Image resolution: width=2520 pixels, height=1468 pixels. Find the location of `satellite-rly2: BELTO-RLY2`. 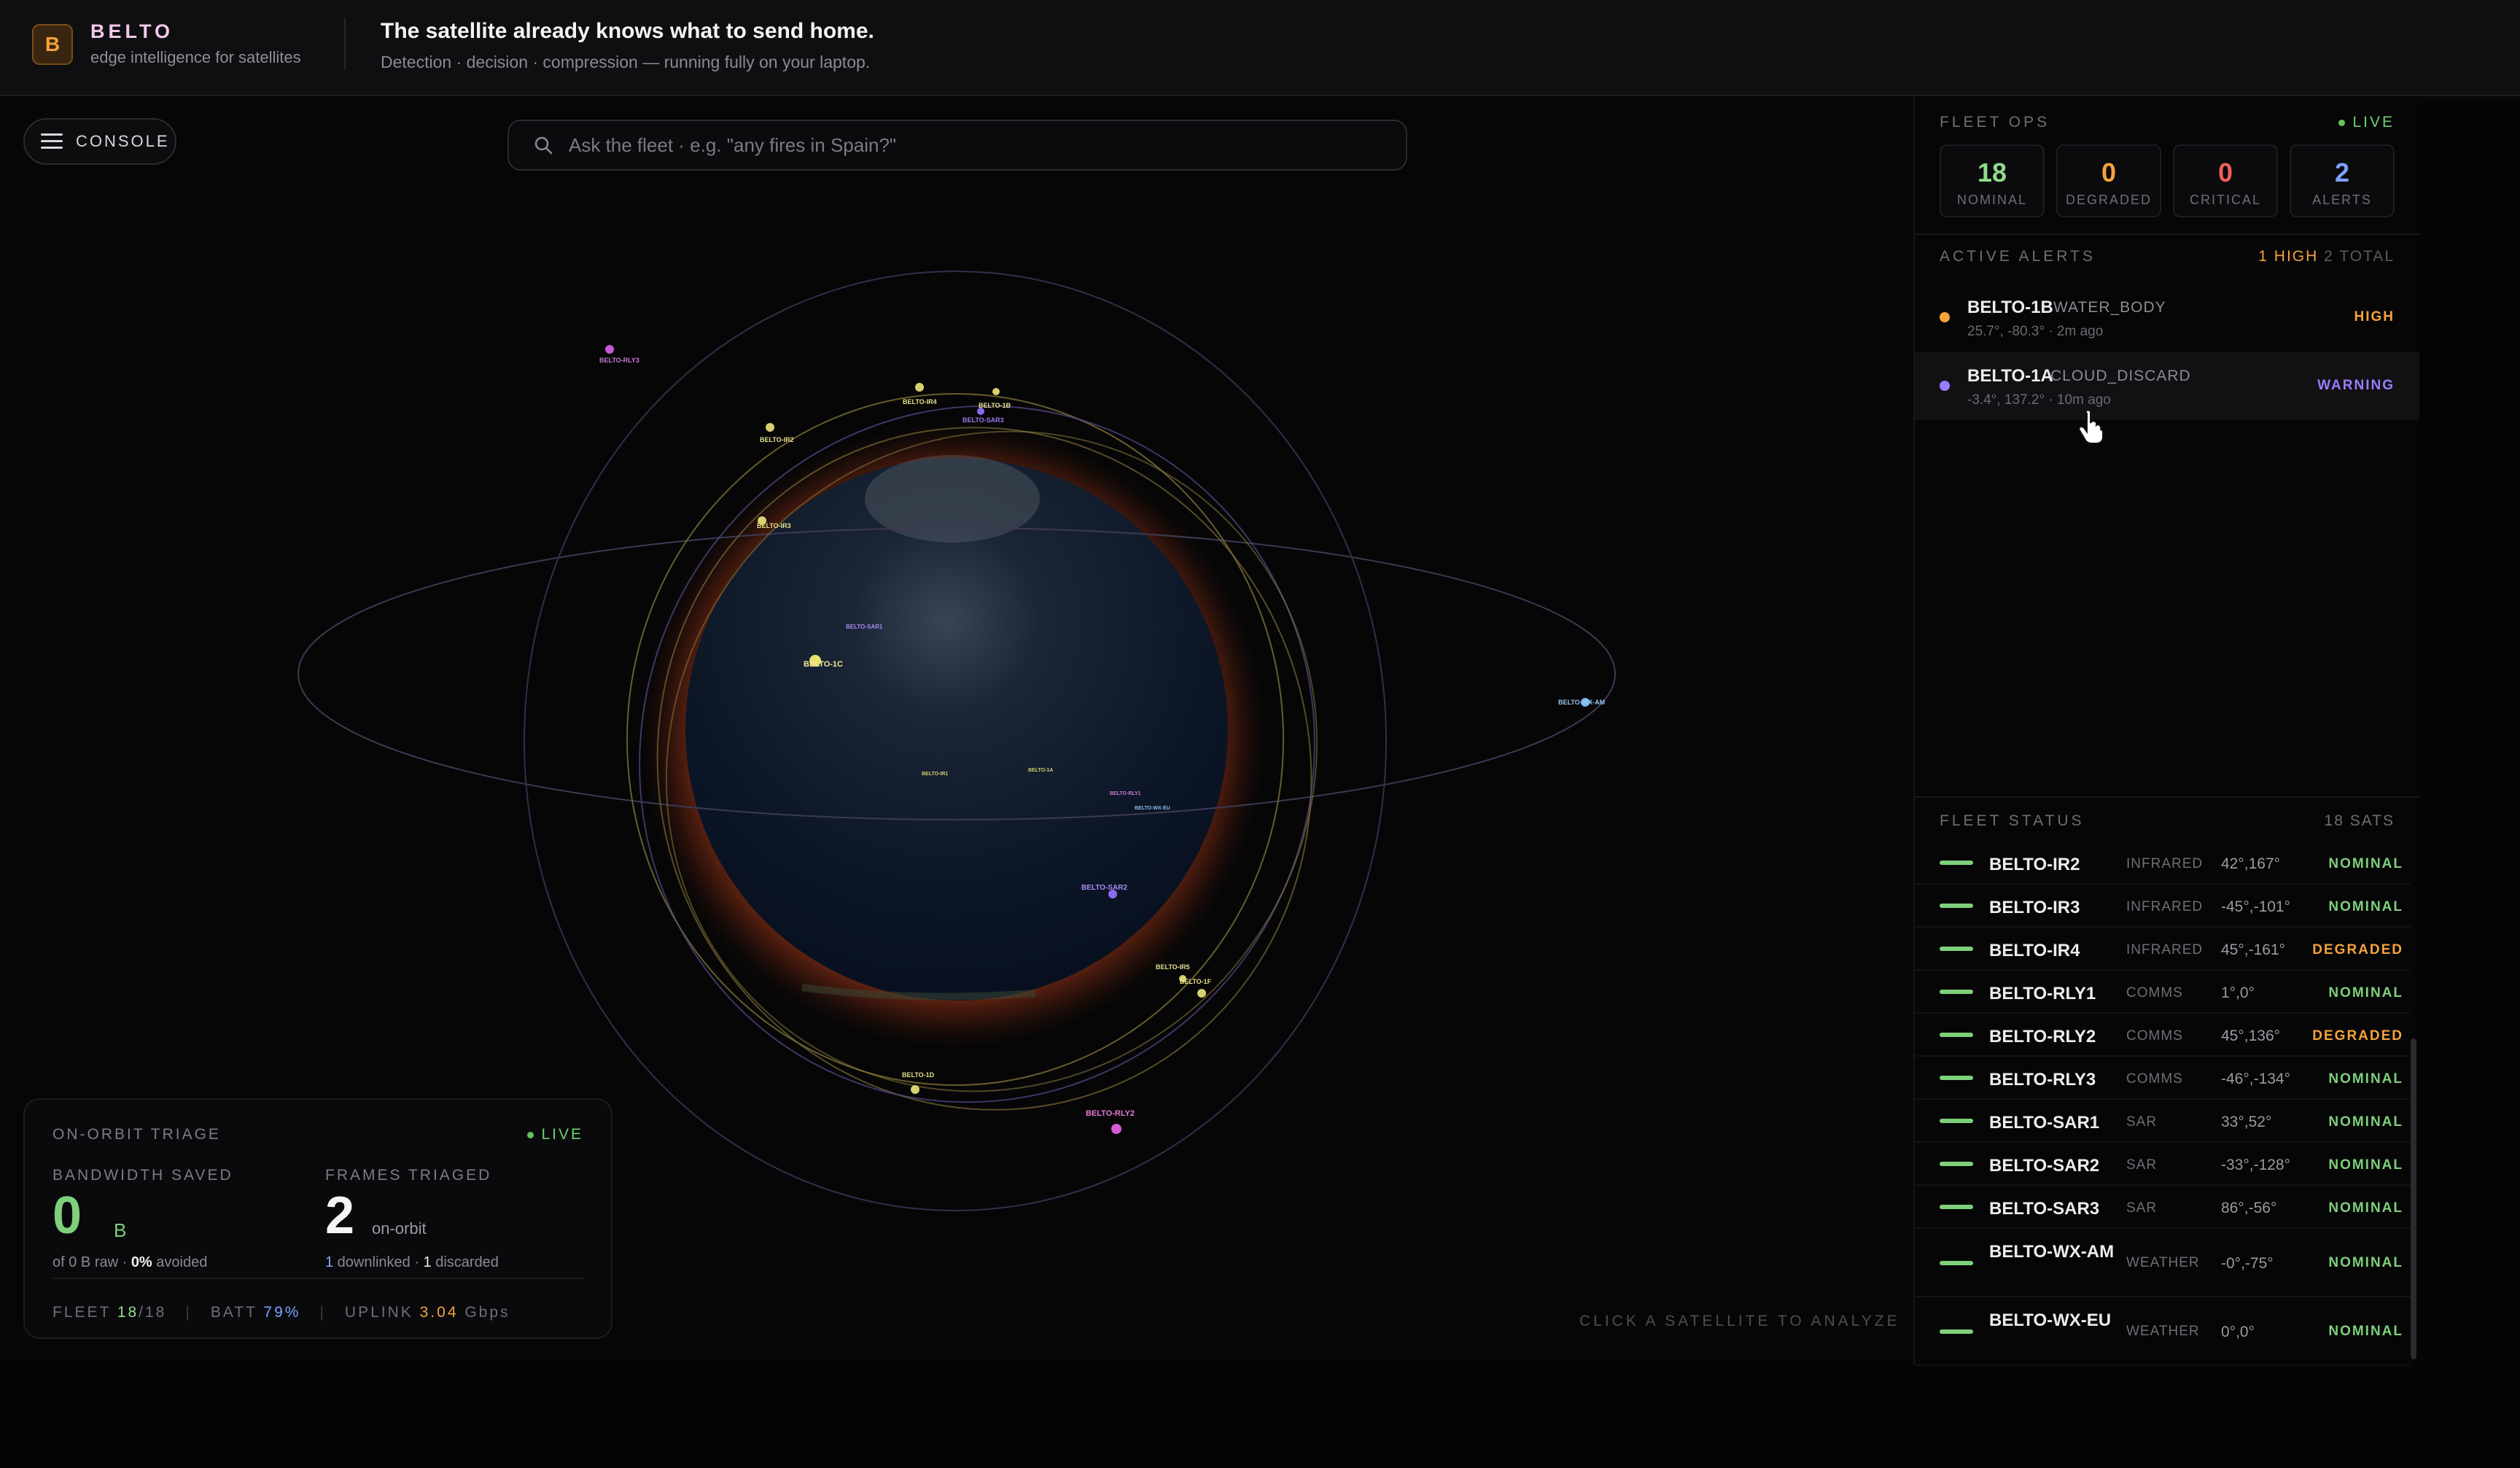

satellite-rly2: BELTO-RLY2 is located at coordinates (1110, 1121).